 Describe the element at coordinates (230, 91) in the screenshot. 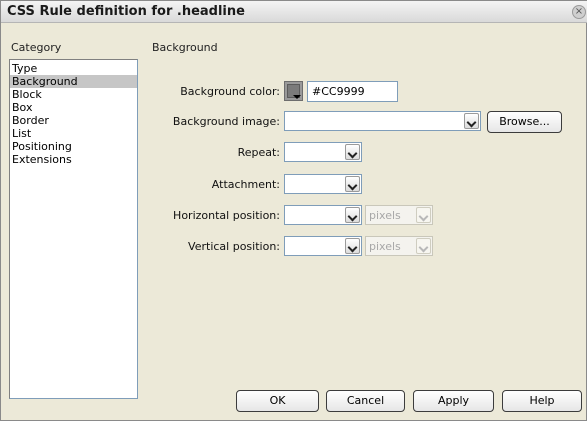

I see `bg-color-label: Background color:` at that location.